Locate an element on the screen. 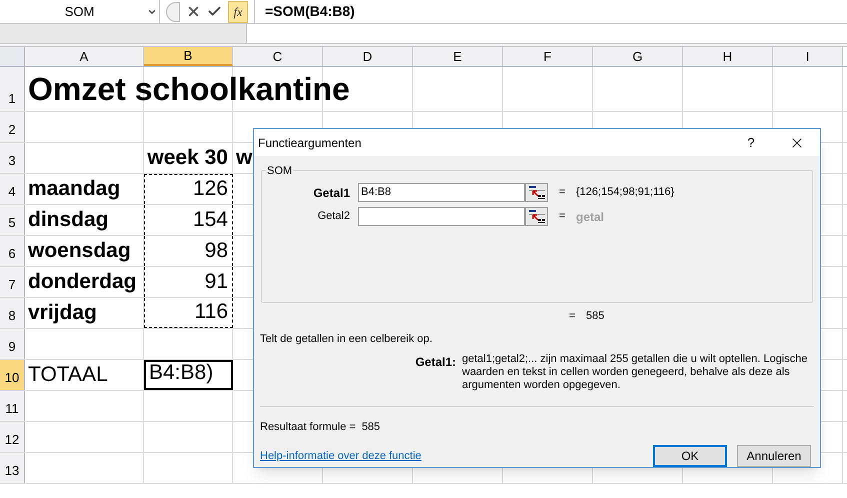 This screenshot has width=847, height=498. selected-cell: B4:B8) is located at coordinates (188, 375).